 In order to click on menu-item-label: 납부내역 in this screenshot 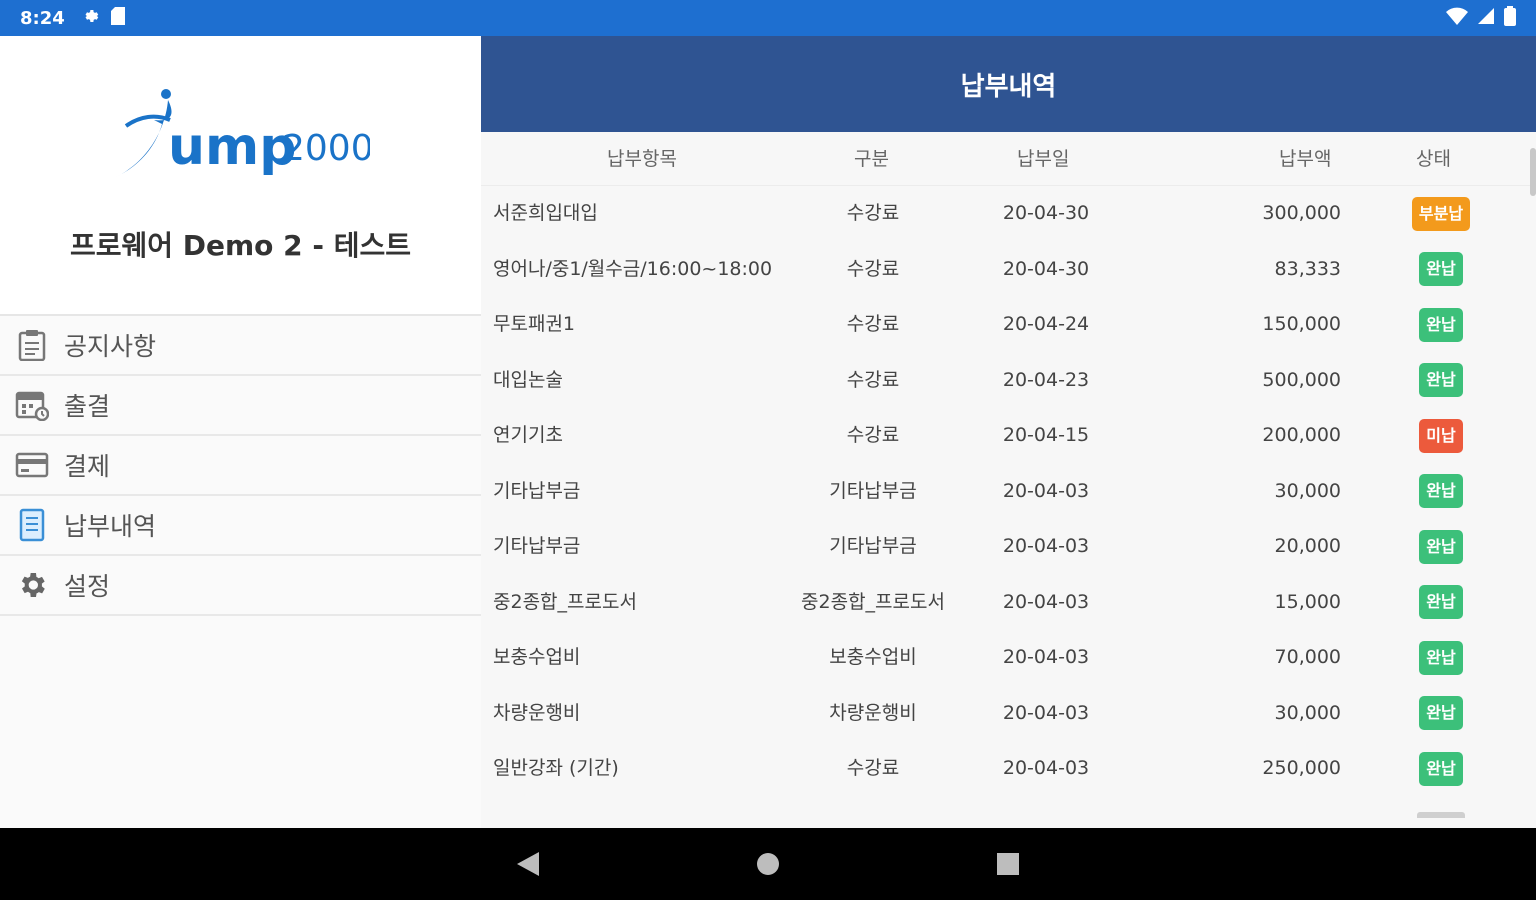, I will do `click(110, 526)`.